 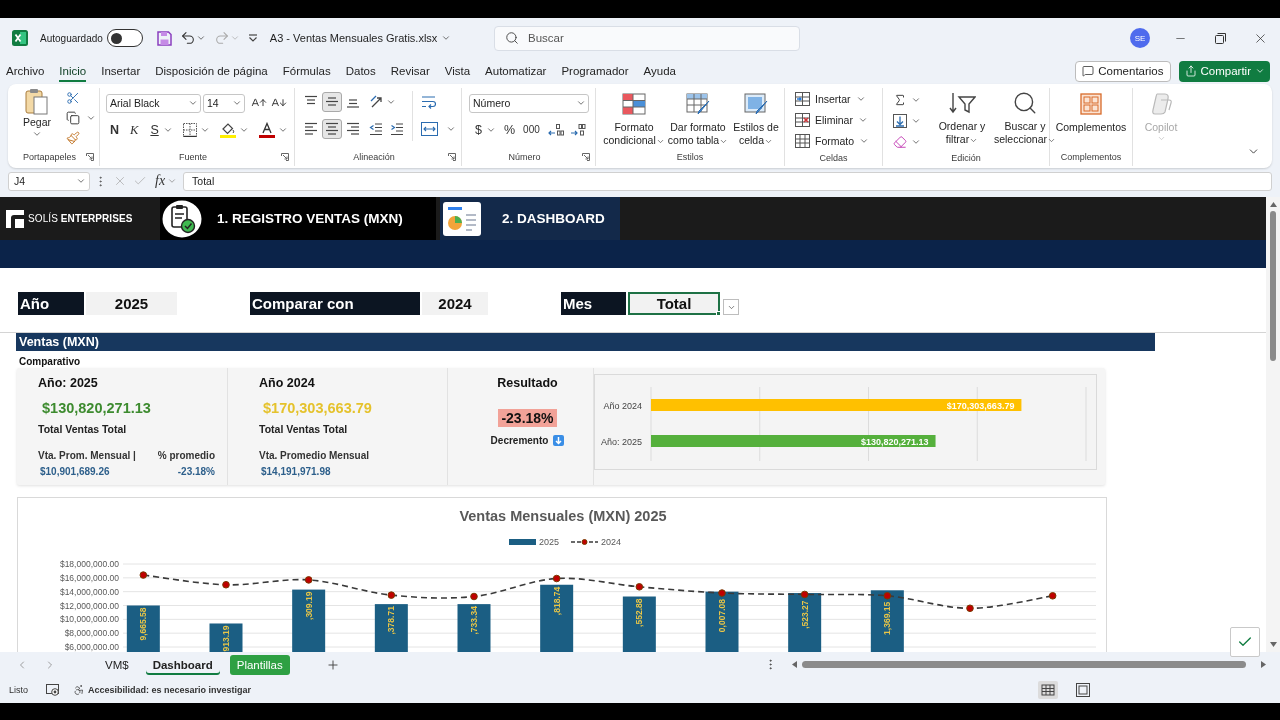 What do you see at coordinates (647, 38) in the screenshot?
I see `search-field: Buscar` at bounding box center [647, 38].